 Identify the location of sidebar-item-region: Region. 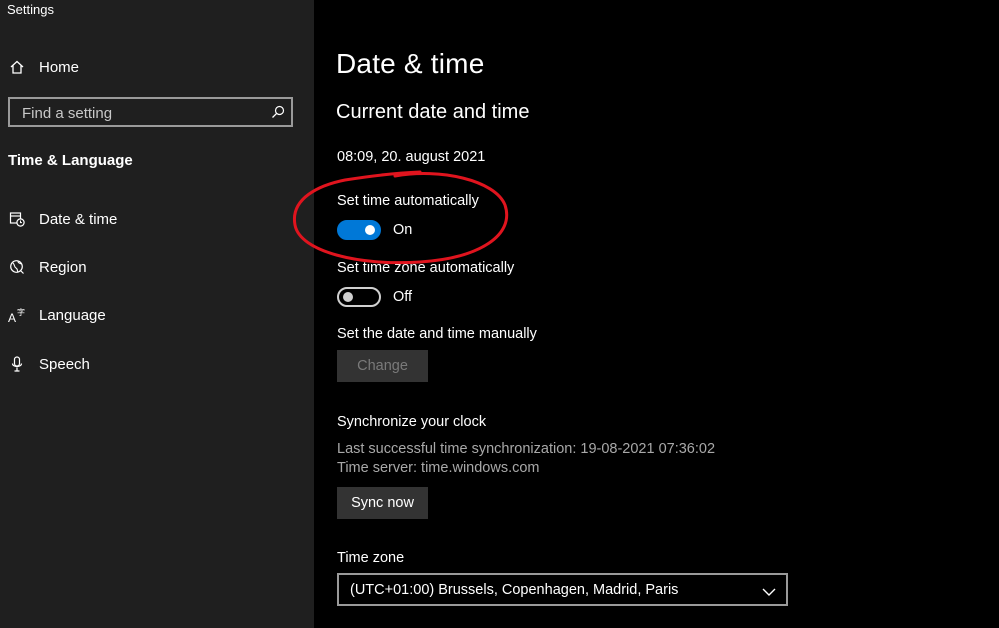
(157, 267).